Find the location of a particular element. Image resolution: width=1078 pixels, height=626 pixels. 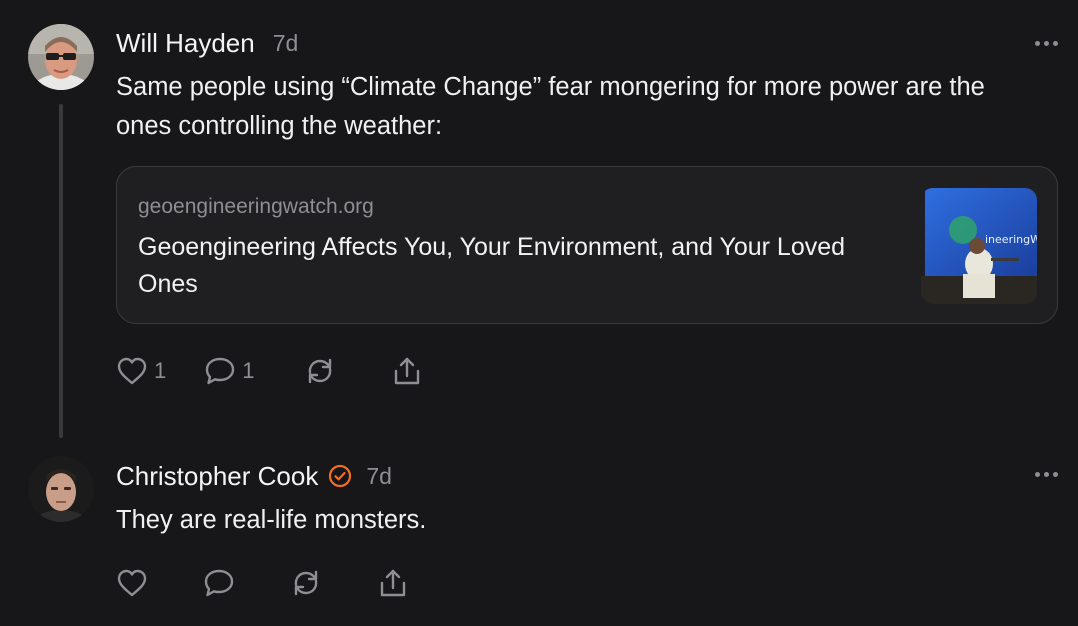

link-thumbnail-image: ineeringW is located at coordinates (979, 246).